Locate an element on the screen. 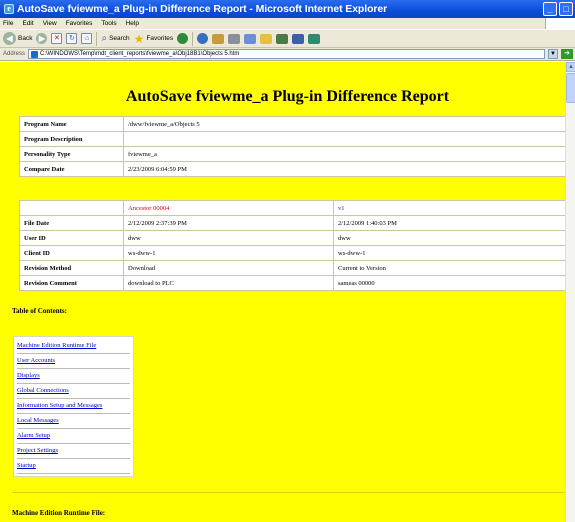 The width and height of the screenshot is (575, 522). back-label: Back is located at coordinates (25, 38).